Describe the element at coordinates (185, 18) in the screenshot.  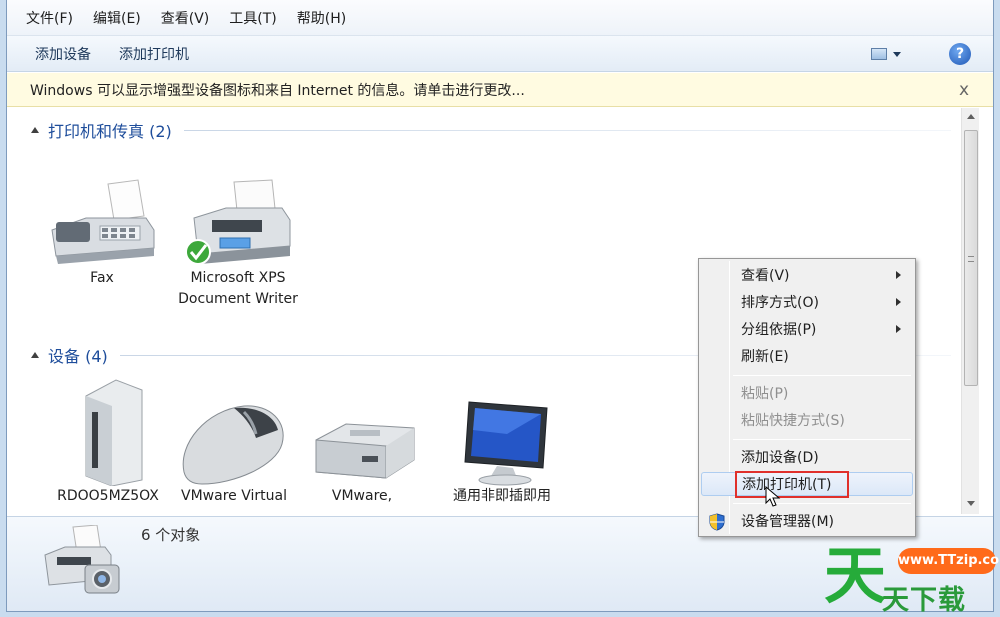
I see `menu-view: 查看(V)` at that location.